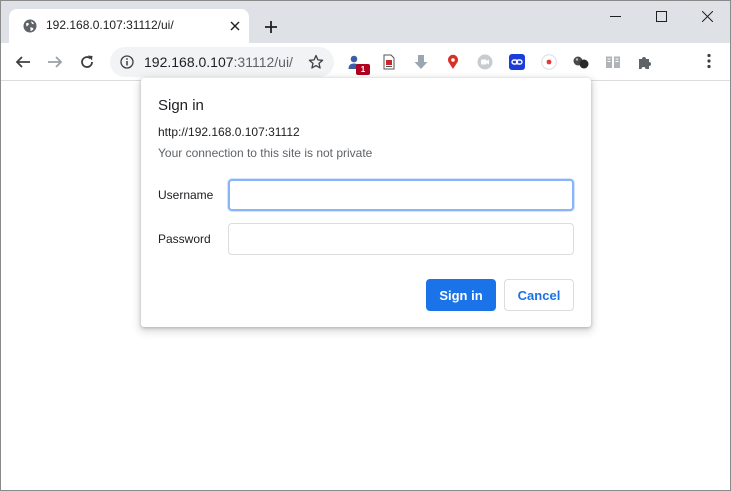  What do you see at coordinates (87, 62) in the screenshot?
I see `reload-icon` at bounding box center [87, 62].